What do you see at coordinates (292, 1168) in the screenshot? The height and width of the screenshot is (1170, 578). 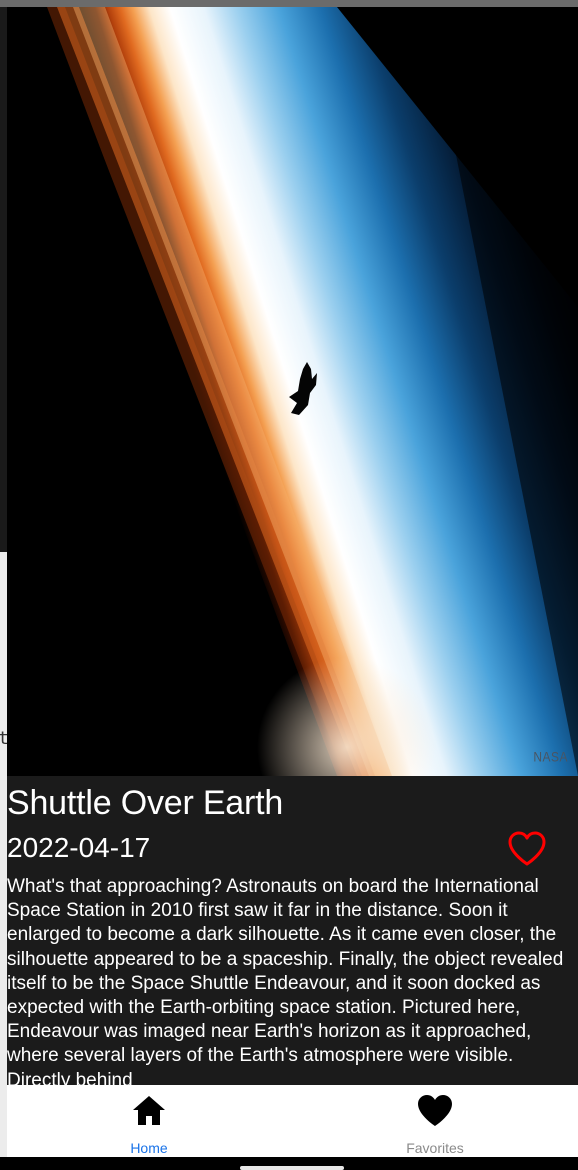 I see `home-indicator` at bounding box center [292, 1168].